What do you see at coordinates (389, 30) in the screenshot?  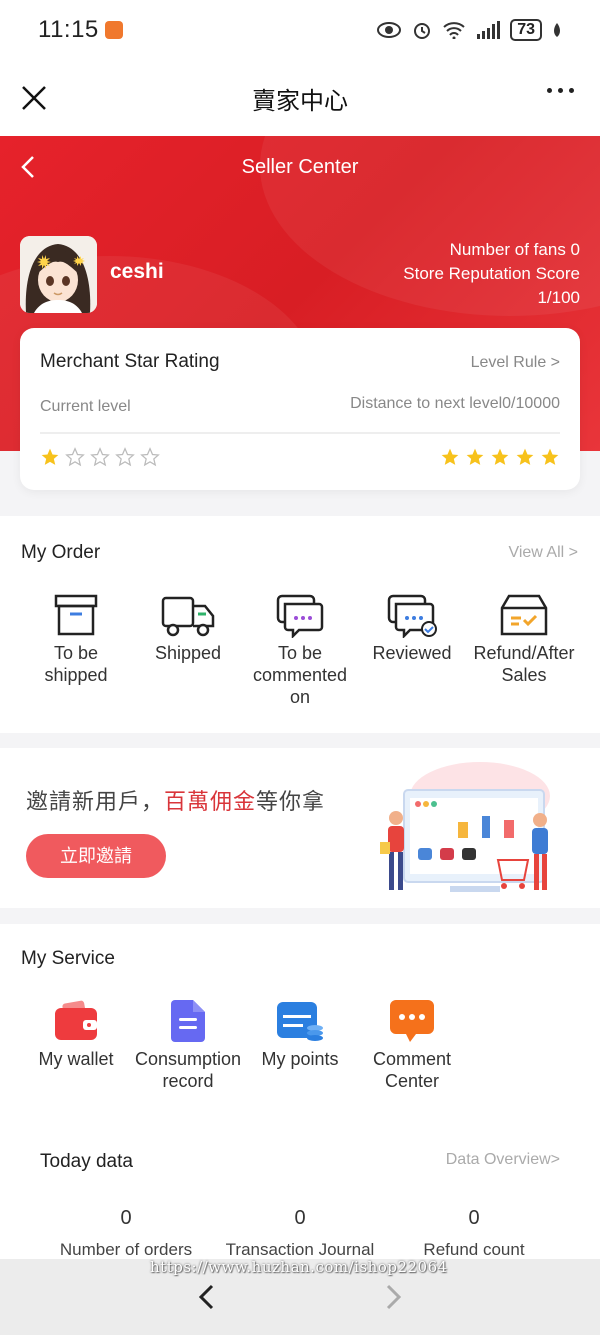 I see `eye-icon` at bounding box center [389, 30].